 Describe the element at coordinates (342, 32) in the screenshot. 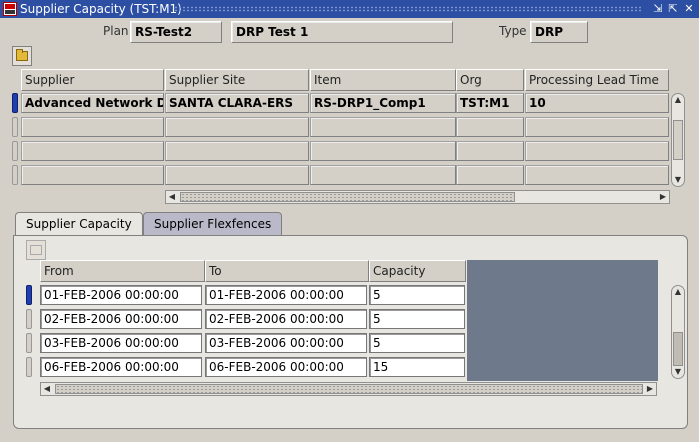

I see `plan-description-field: DRP Test 1` at that location.